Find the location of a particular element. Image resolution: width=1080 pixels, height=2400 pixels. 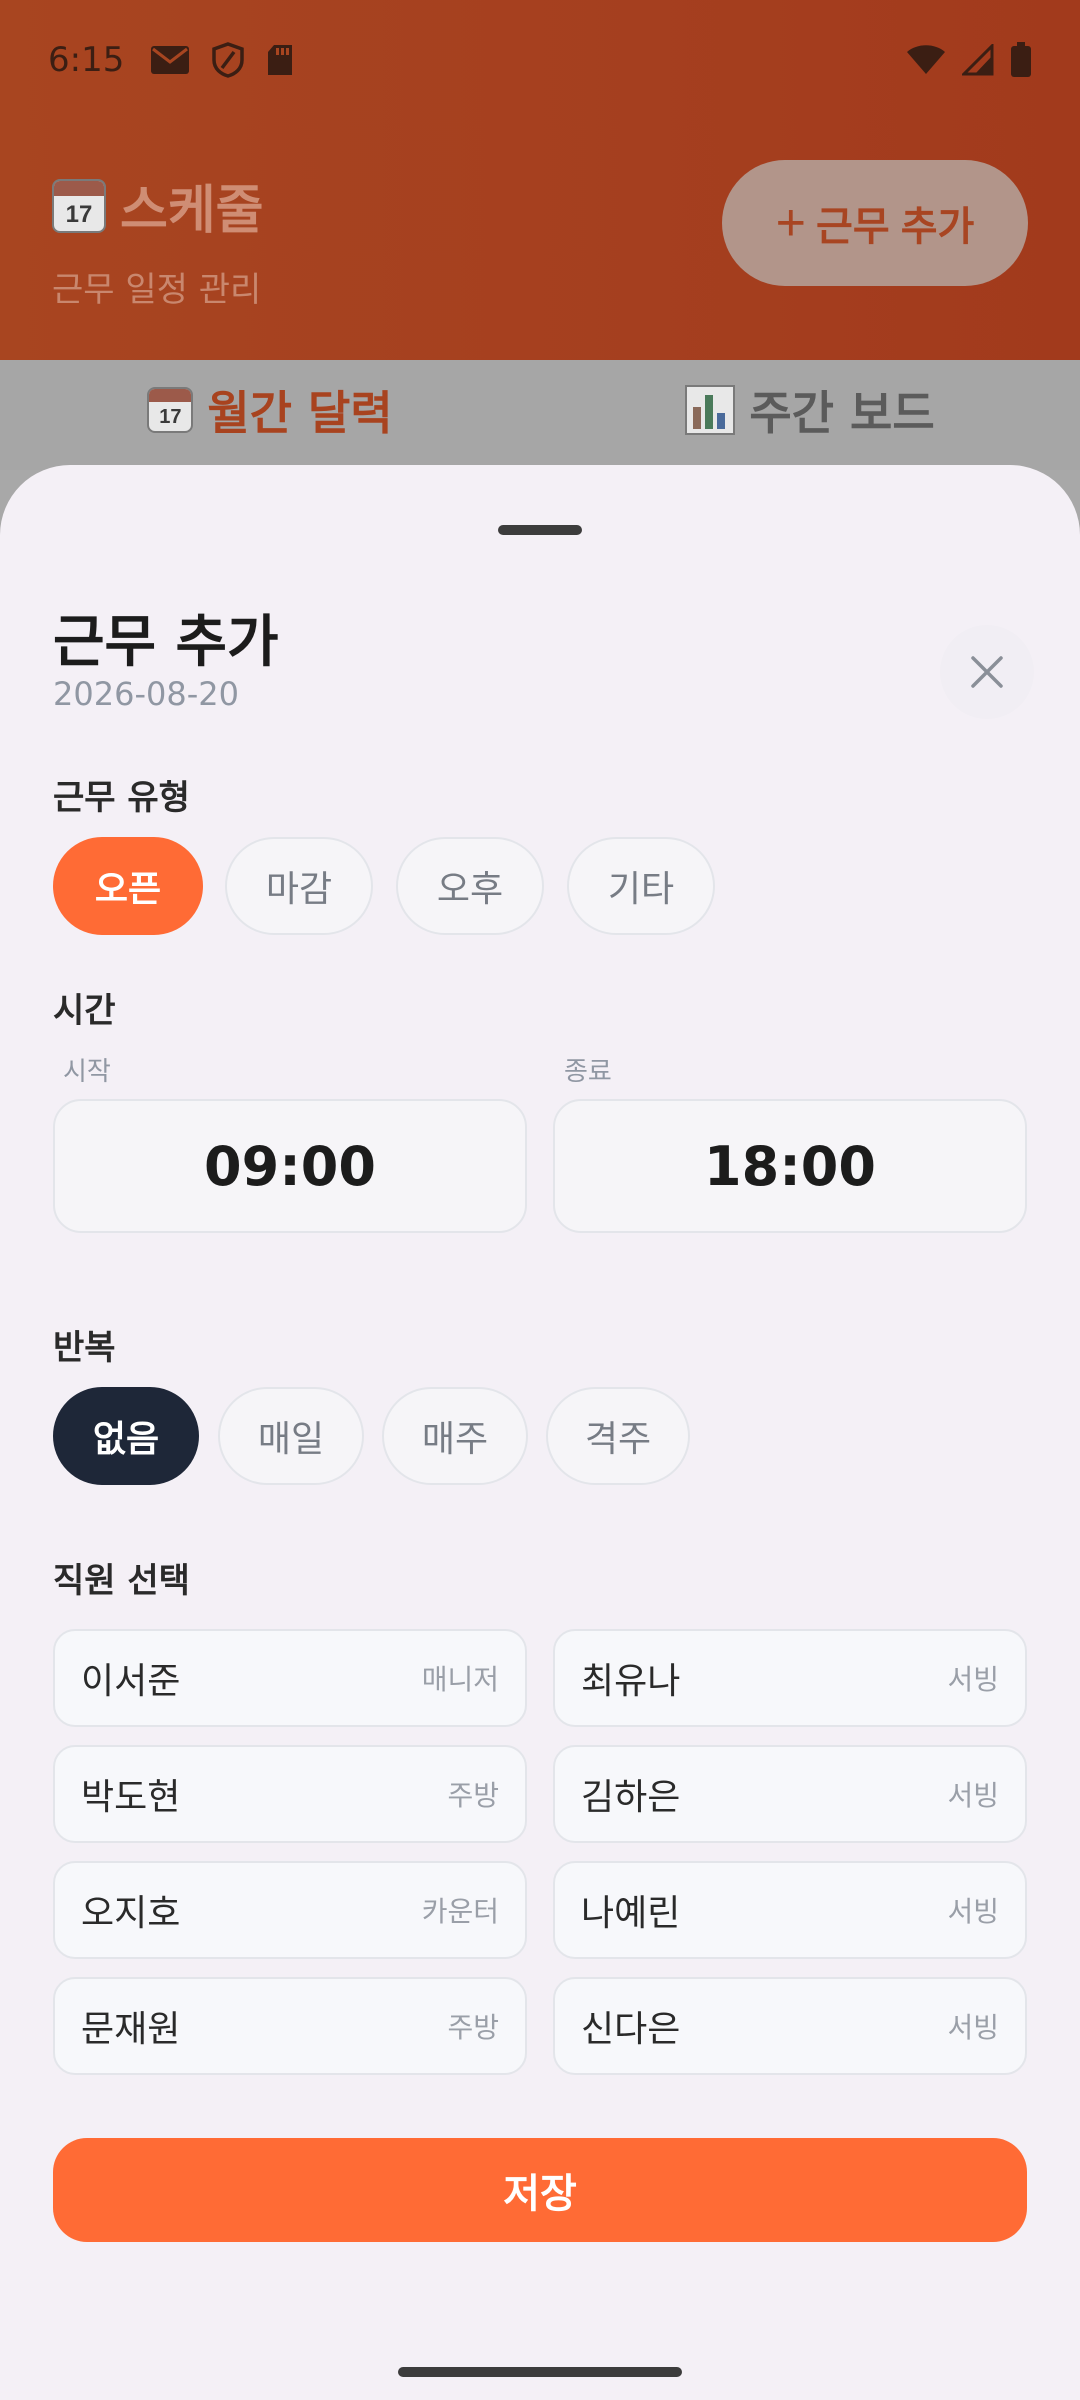

shift-type-label: 근무 유형 is located at coordinates (121, 798).